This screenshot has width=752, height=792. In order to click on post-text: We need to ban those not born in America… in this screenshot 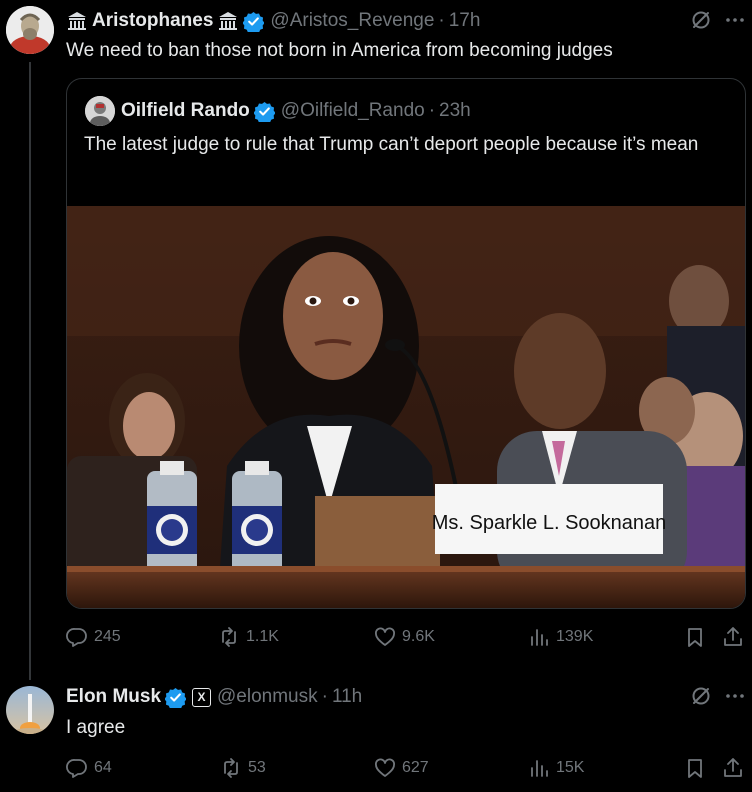, I will do `click(339, 50)`.